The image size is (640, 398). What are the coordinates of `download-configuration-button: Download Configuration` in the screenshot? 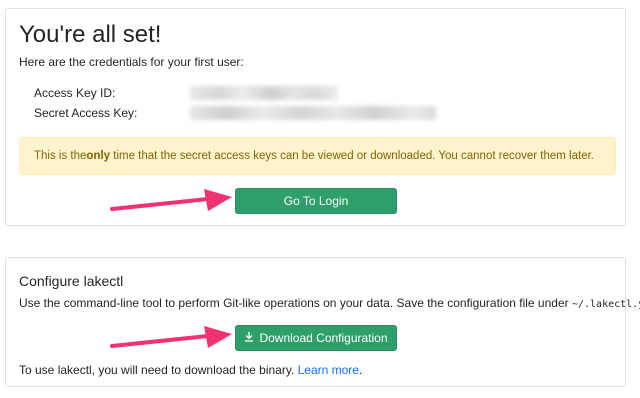 It's located at (316, 338).